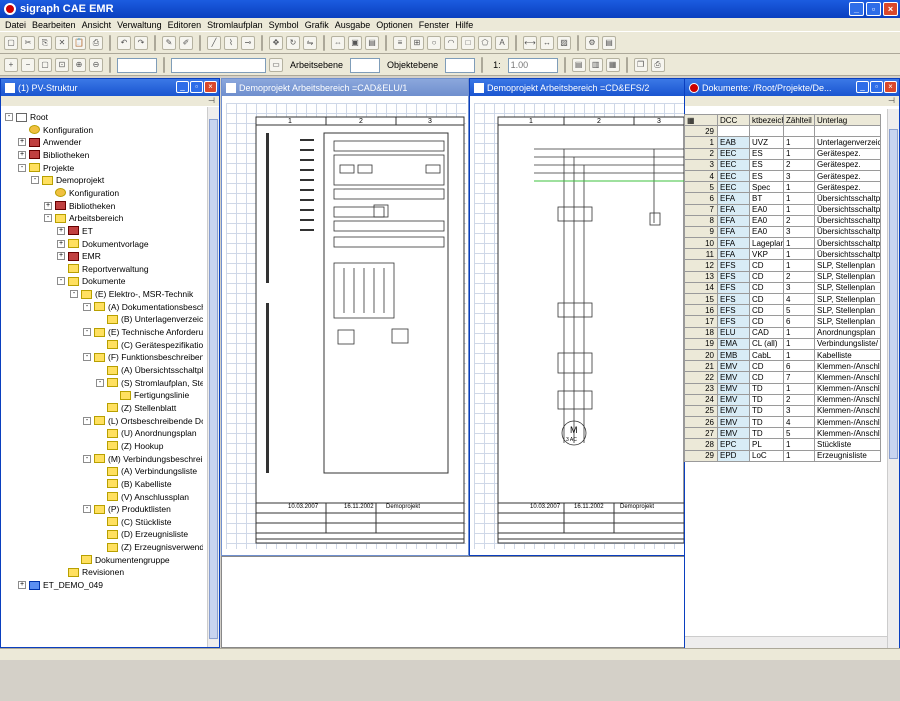  What do you see at coordinates (782, 355) in the screenshot?
I see `table-row: 20 EMB CabL 1 Kabelliste` at bounding box center [782, 355].